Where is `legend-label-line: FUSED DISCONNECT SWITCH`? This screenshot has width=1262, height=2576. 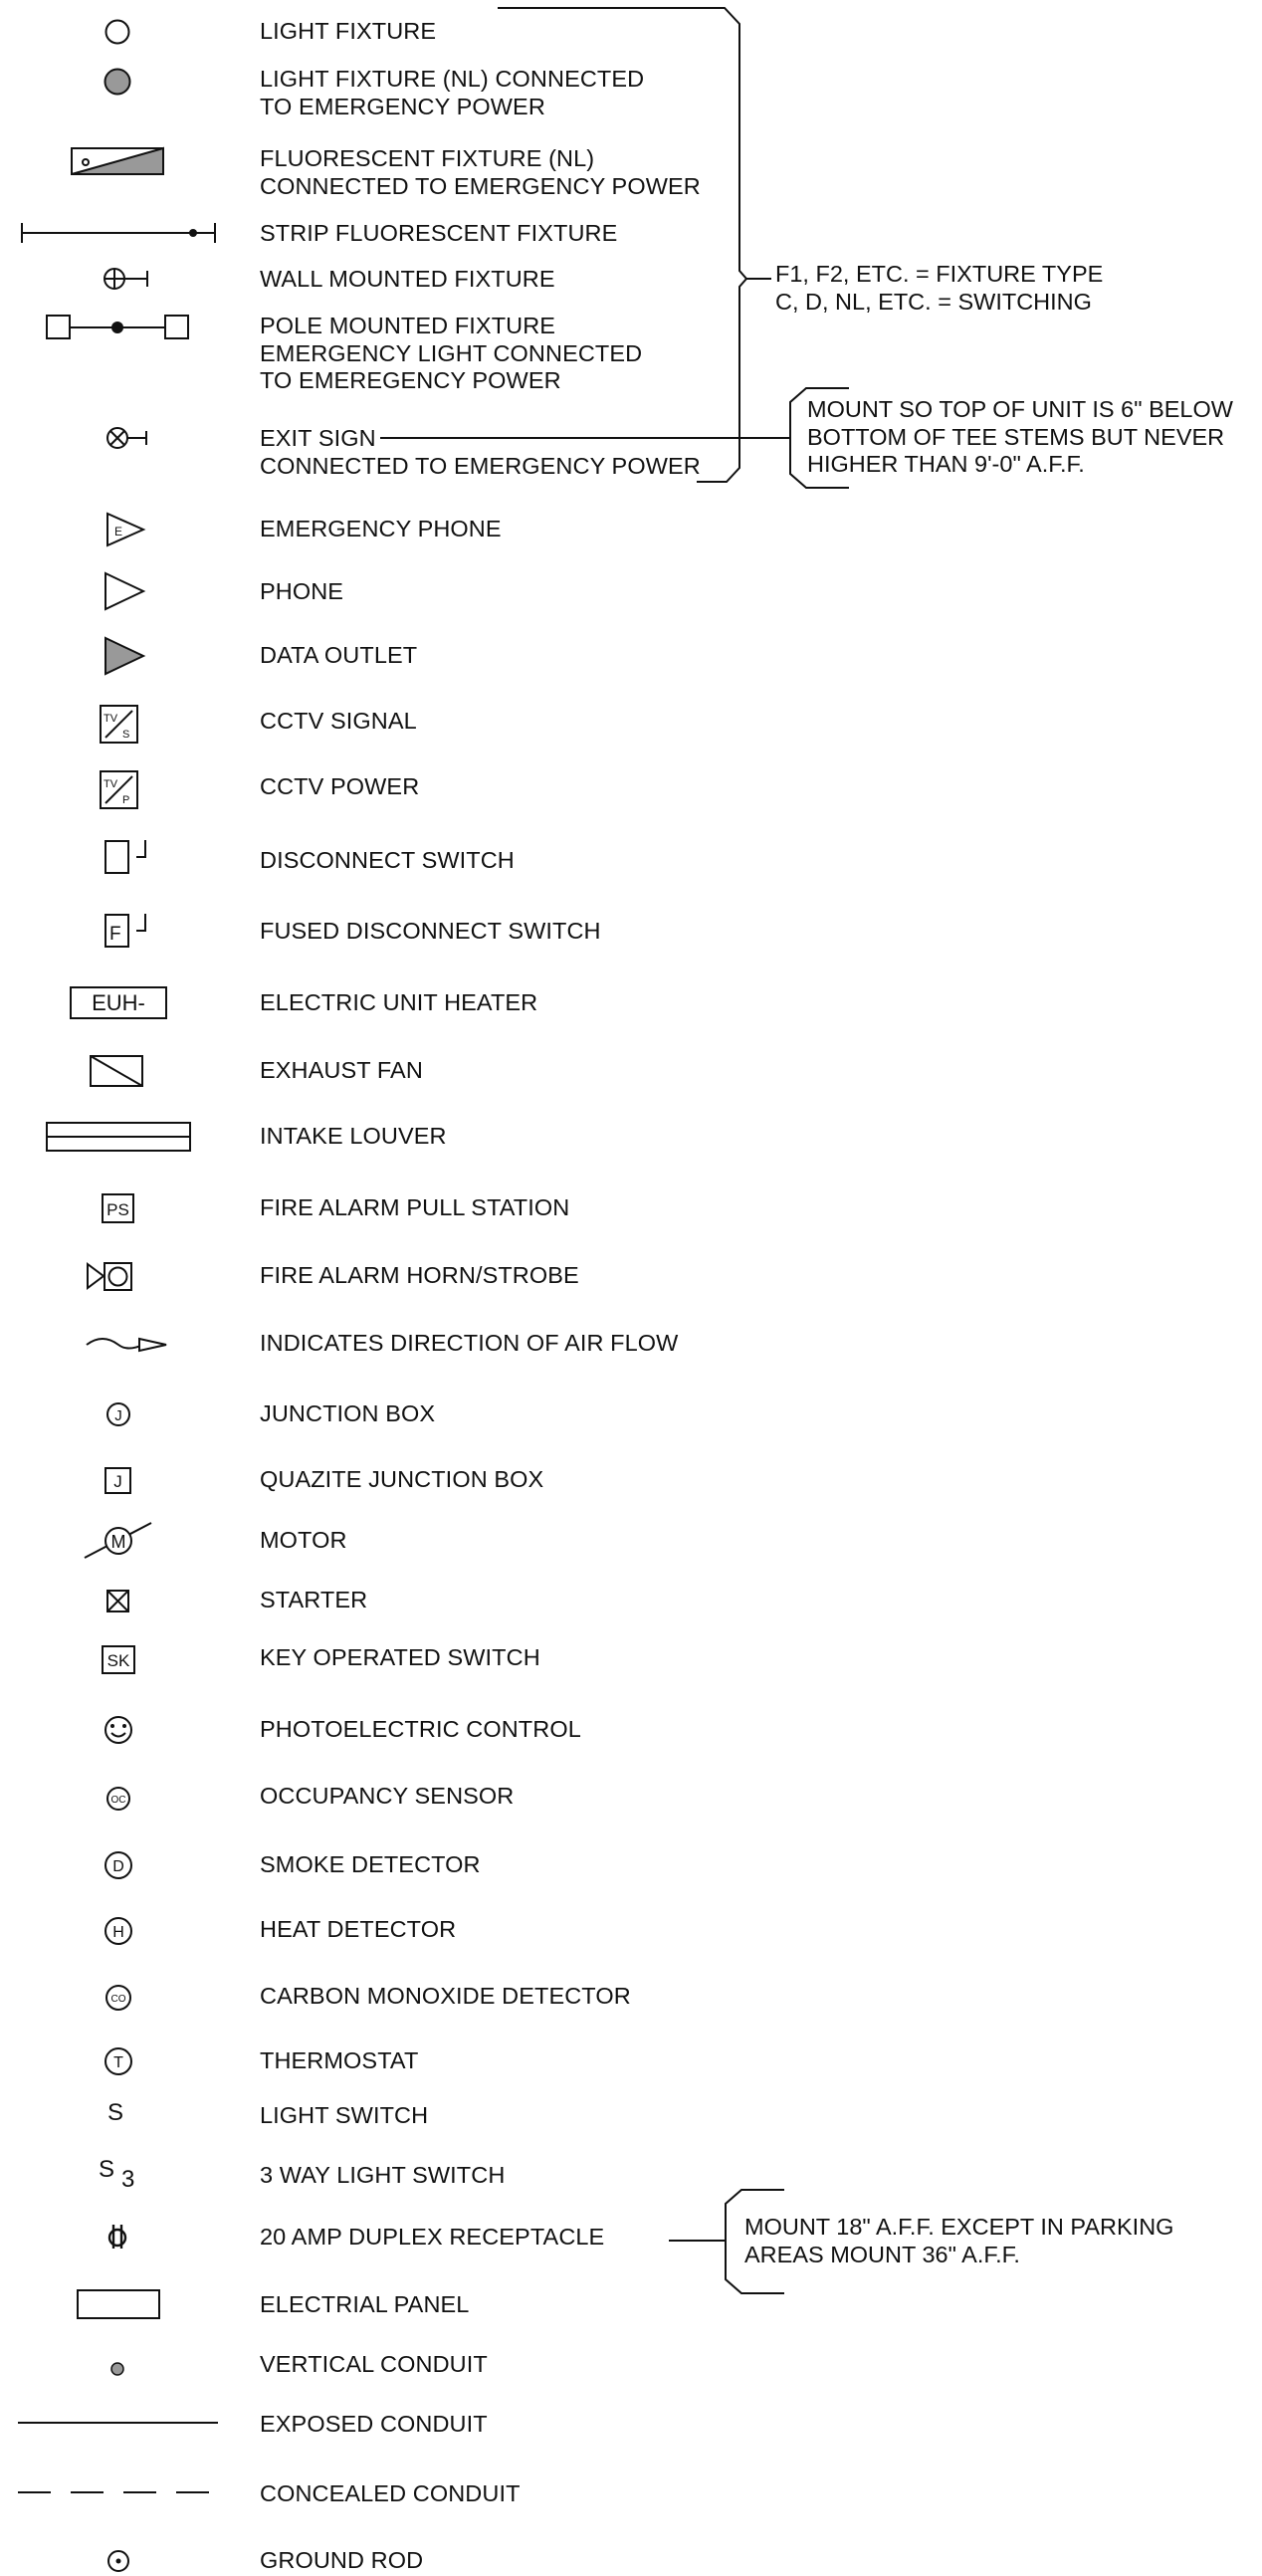
legend-label-line: FUSED DISCONNECT SWITCH is located at coordinates (430, 931).